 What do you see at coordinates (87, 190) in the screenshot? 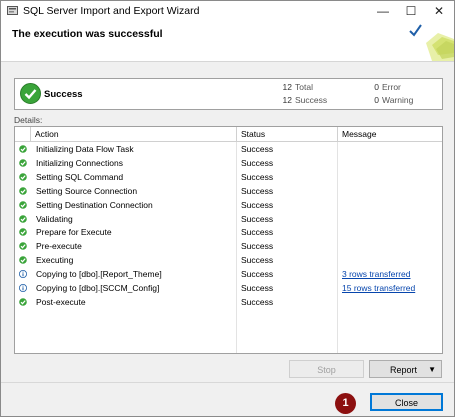
I see `action-cell: Setting Source Connection` at bounding box center [87, 190].